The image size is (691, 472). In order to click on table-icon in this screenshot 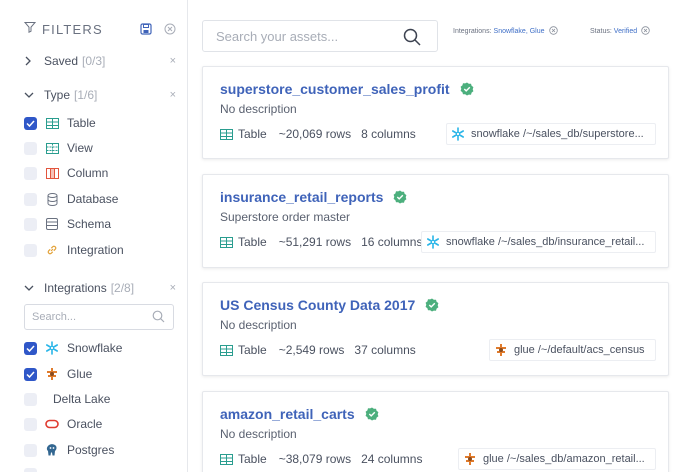, I will do `click(226, 459)`.